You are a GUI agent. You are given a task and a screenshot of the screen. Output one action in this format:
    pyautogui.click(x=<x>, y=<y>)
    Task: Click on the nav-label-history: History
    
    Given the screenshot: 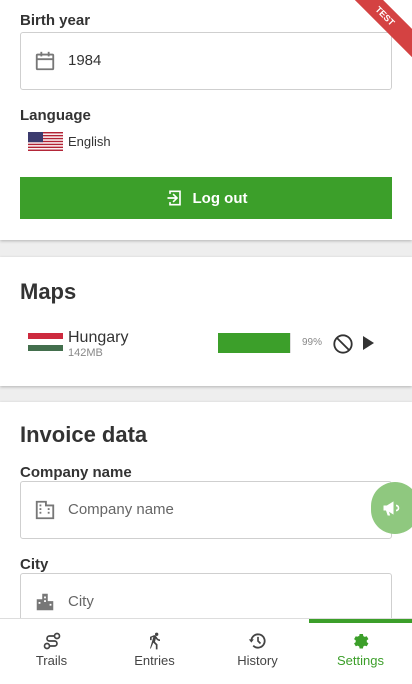 What is the action you would take?
    pyautogui.click(x=257, y=660)
    